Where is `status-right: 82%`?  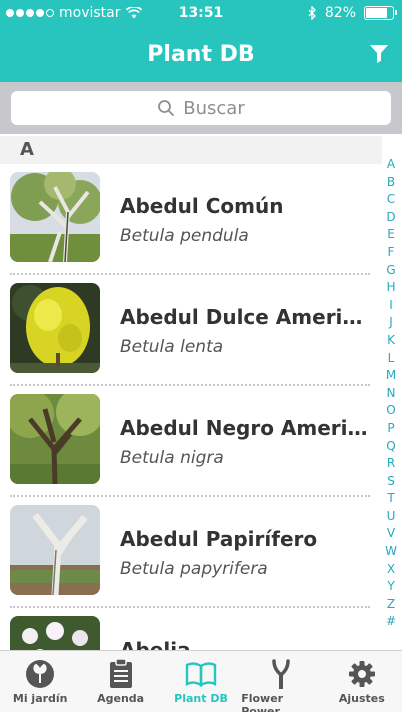 status-right: 82% is located at coordinates (352, 13).